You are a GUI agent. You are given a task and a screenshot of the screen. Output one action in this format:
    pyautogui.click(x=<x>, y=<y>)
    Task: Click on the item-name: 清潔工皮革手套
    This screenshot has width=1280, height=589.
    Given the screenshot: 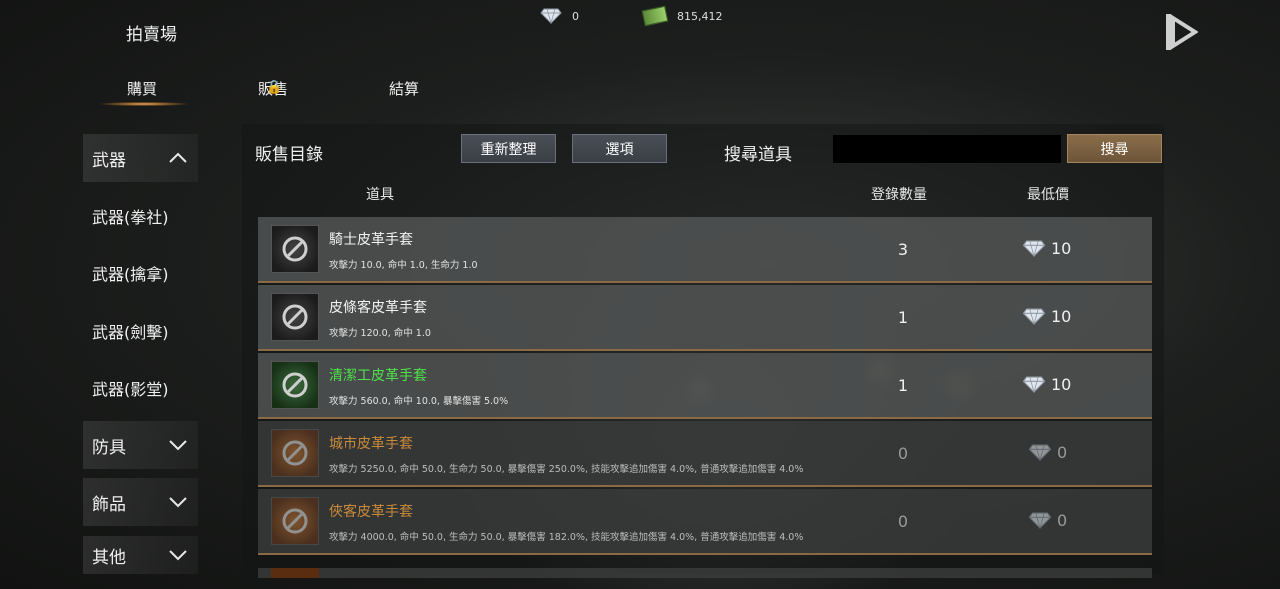 What is the action you would take?
    pyautogui.click(x=378, y=376)
    